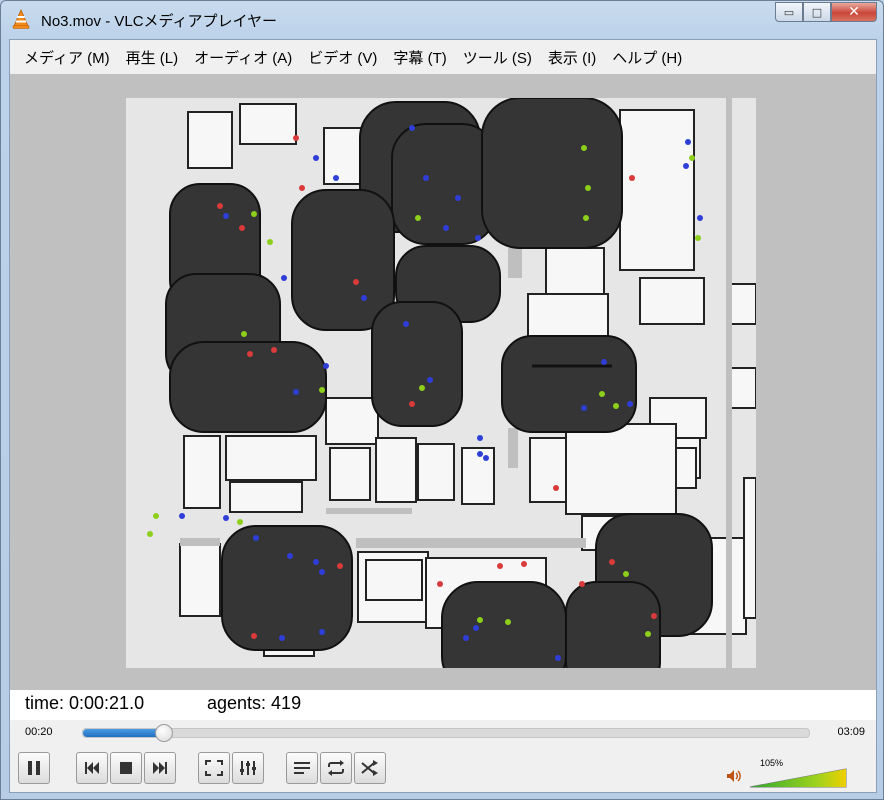 The width and height of the screenshot is (884, 800). I want to click on minimize-icon: ▭, so click(789, 12).